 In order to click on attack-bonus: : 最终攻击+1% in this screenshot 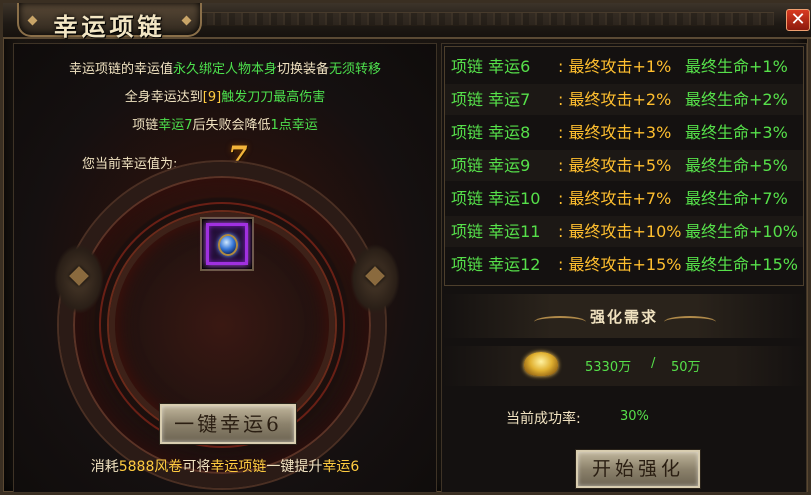, I will do `click(615, 66)`.